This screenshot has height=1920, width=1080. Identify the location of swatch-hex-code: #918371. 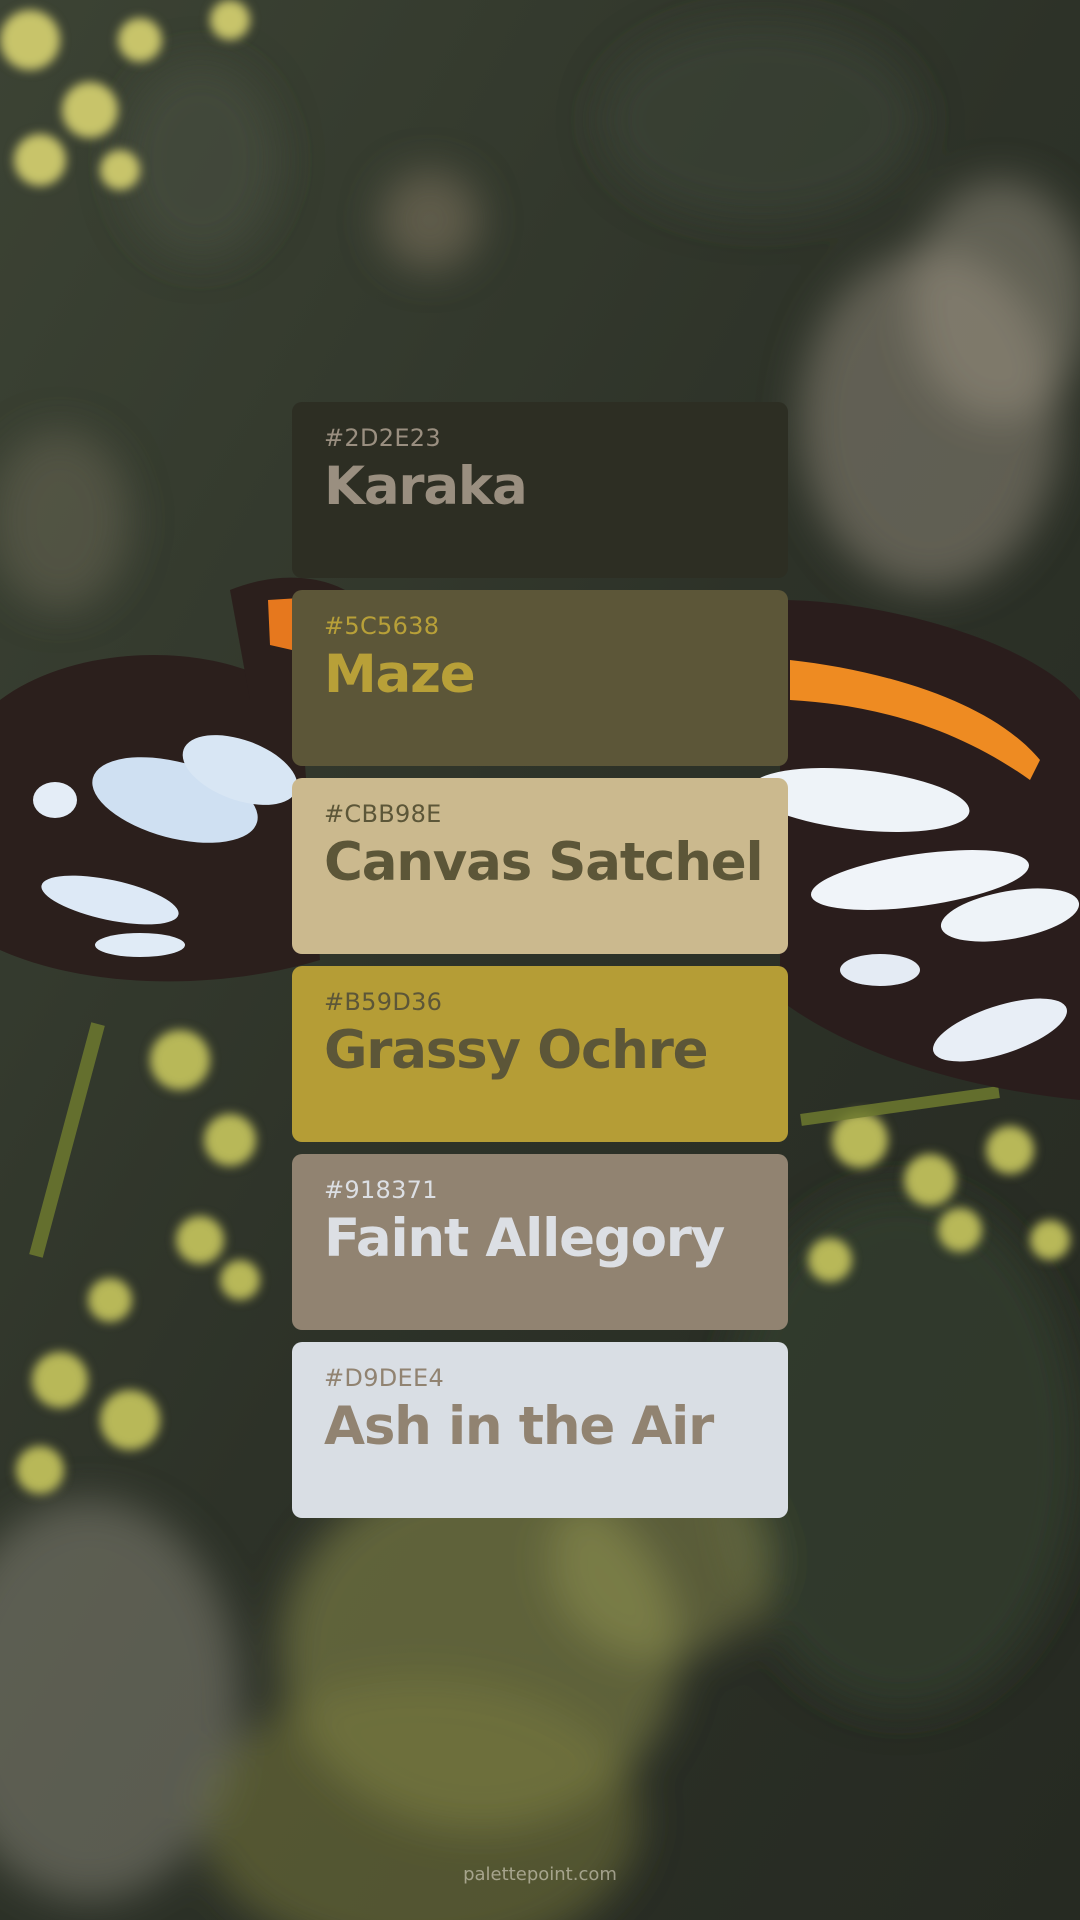
(381, 1190).